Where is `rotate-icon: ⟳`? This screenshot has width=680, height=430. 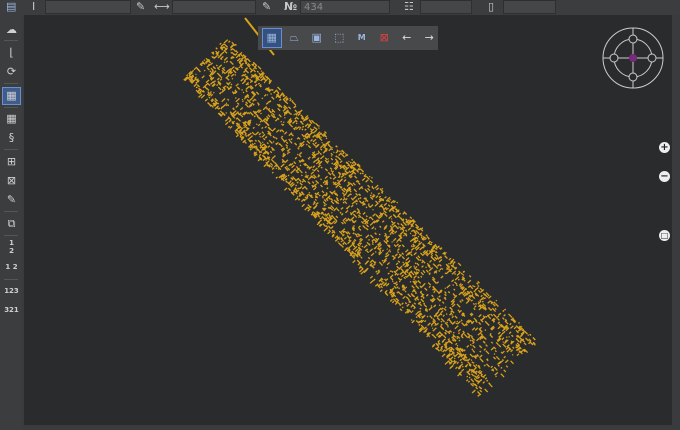
rotate-icon: ⟳ is located at coordinates (11, 72).